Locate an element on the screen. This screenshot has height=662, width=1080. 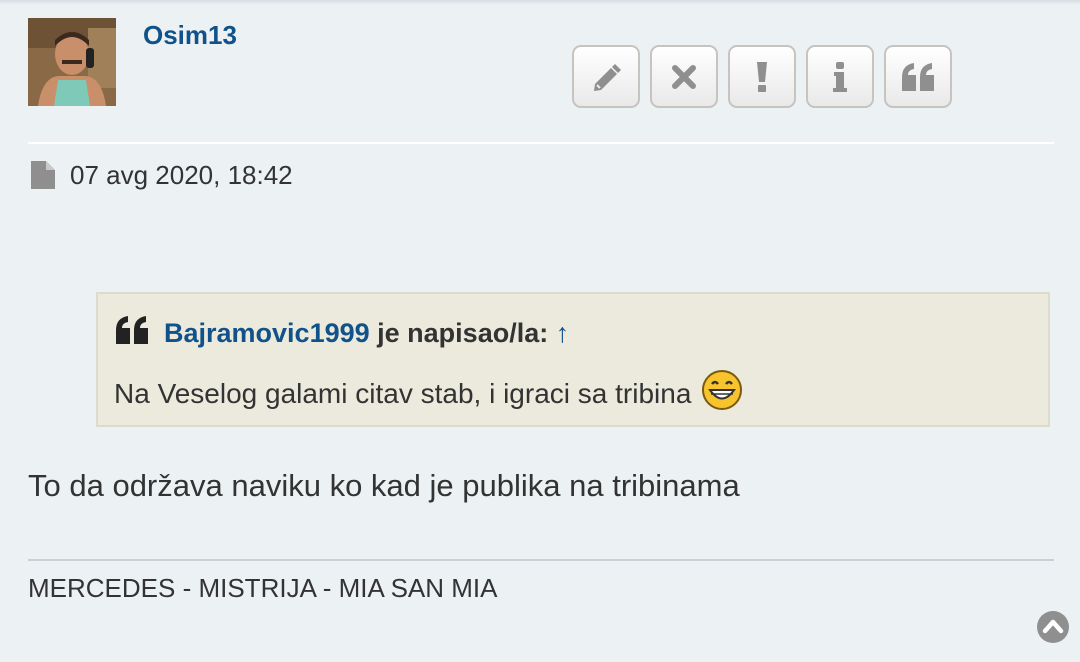
quote-author-link: Bajramovic1999 is located at coordinates (267, 333).